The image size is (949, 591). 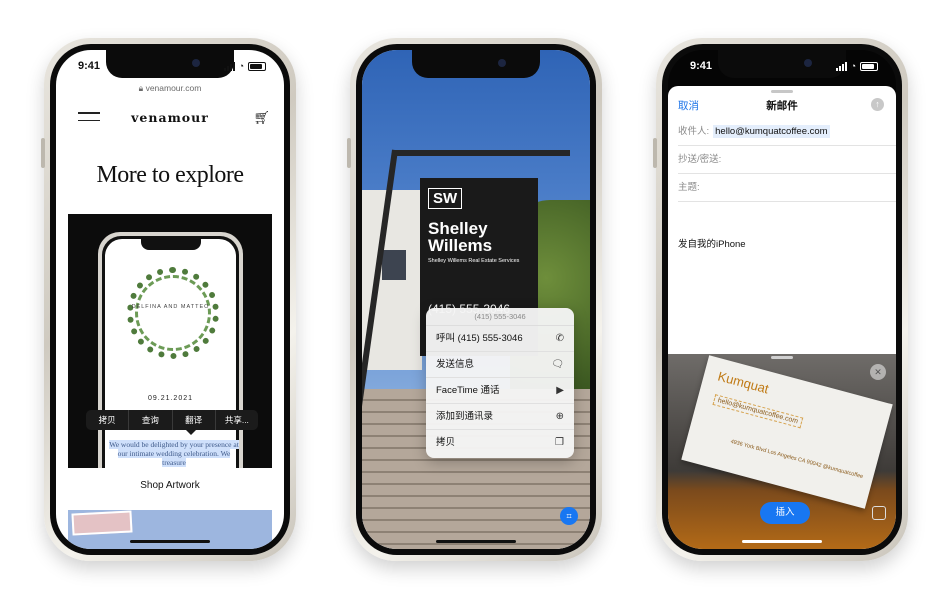 What do you see at coordinates (771, 131) in the screenshot?
I see `to-value: hello@kumquatcoffee.com` at bounding box center [771, 131].